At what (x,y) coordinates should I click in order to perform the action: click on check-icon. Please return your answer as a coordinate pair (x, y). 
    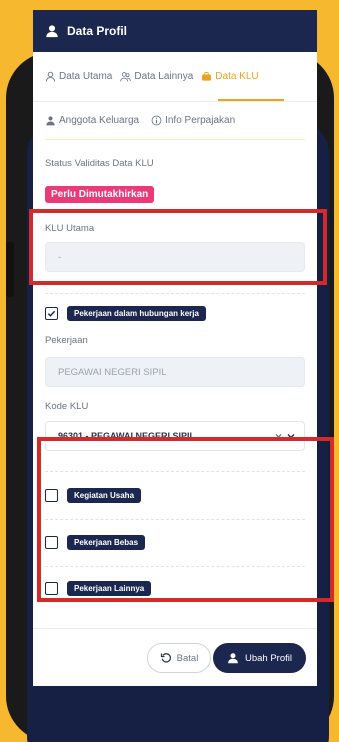
    Looking at the image, I should click on (51, 313).